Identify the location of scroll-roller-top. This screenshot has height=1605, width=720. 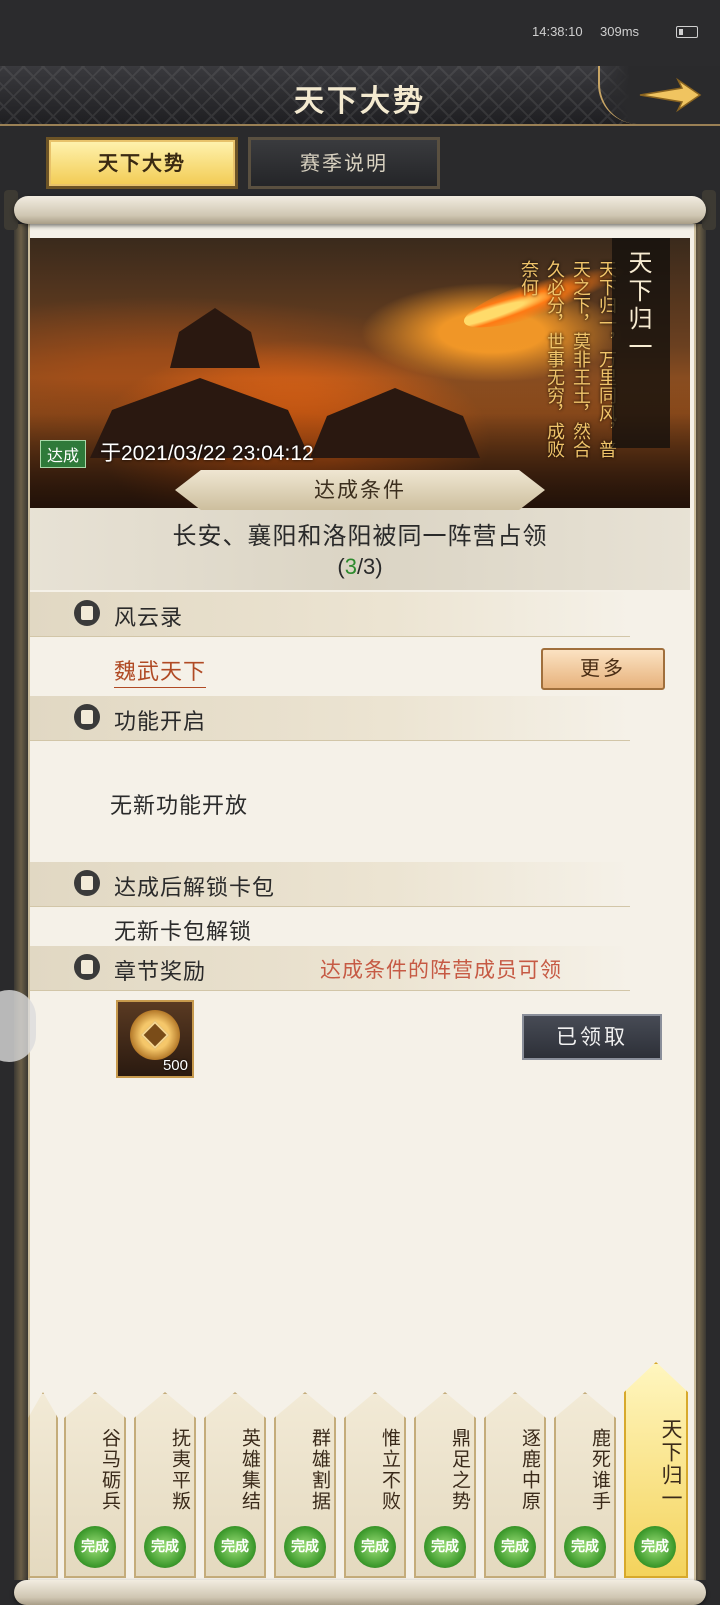
(360, 210).